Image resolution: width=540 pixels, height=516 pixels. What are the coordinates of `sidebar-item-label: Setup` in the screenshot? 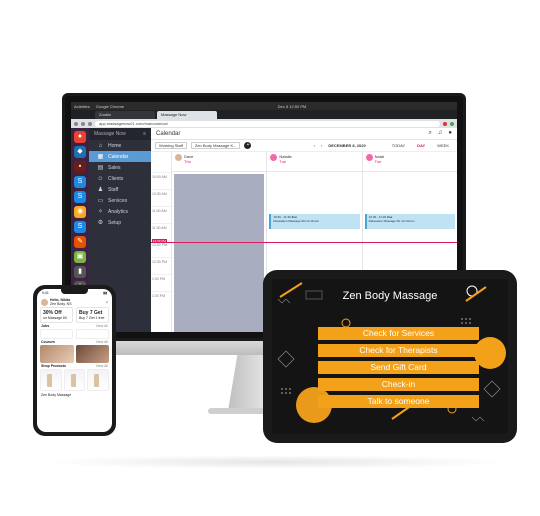 It's located at (115, 222).